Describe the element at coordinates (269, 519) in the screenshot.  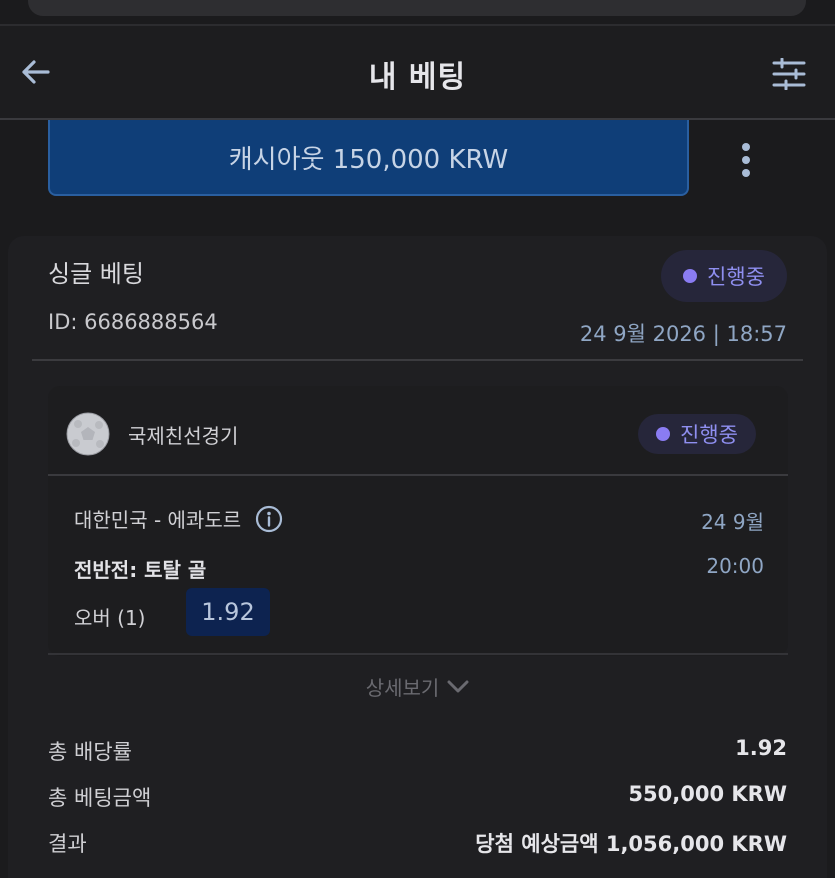
I see `info-icon` at that location.